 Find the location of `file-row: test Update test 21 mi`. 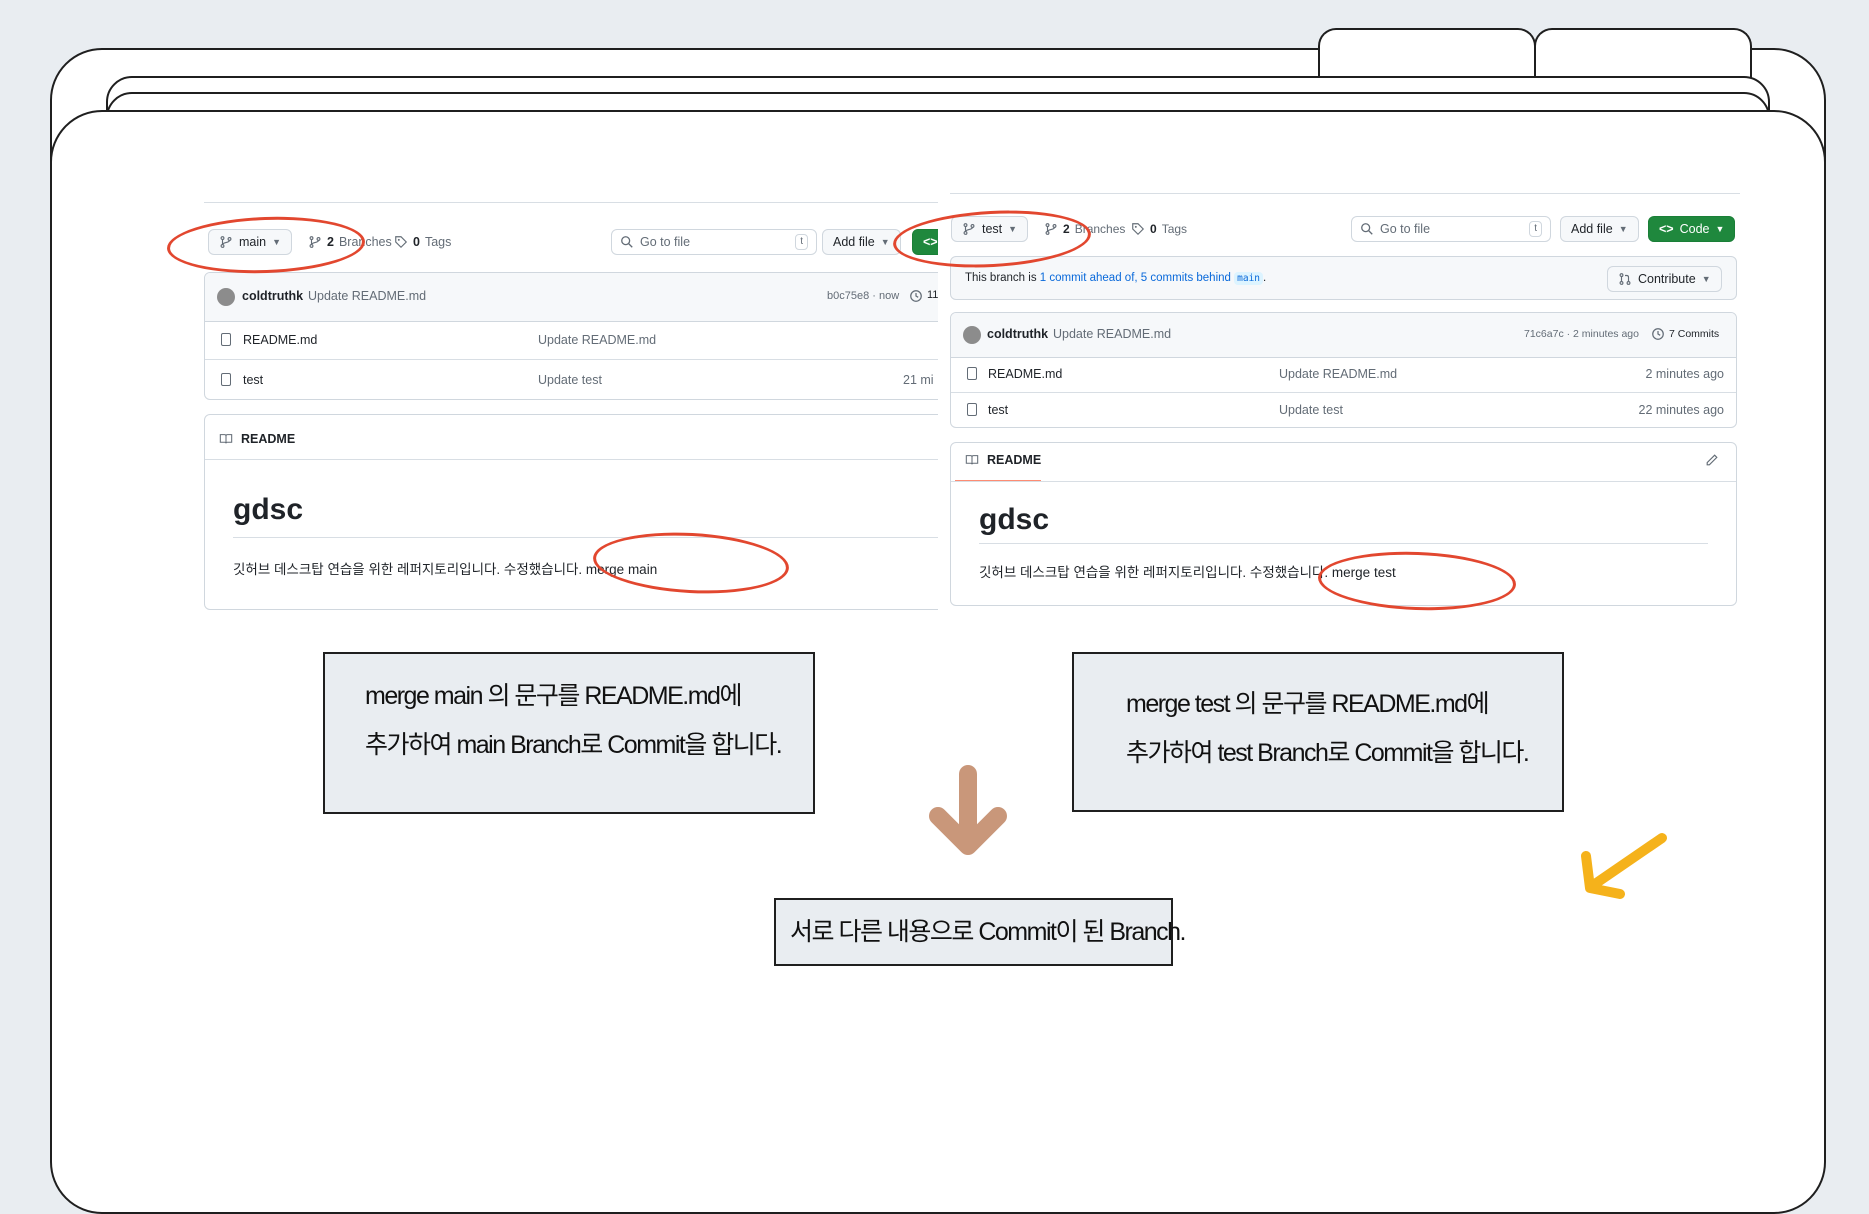

file-row: test Update test 21 mi is located at coordinates (571, 379).